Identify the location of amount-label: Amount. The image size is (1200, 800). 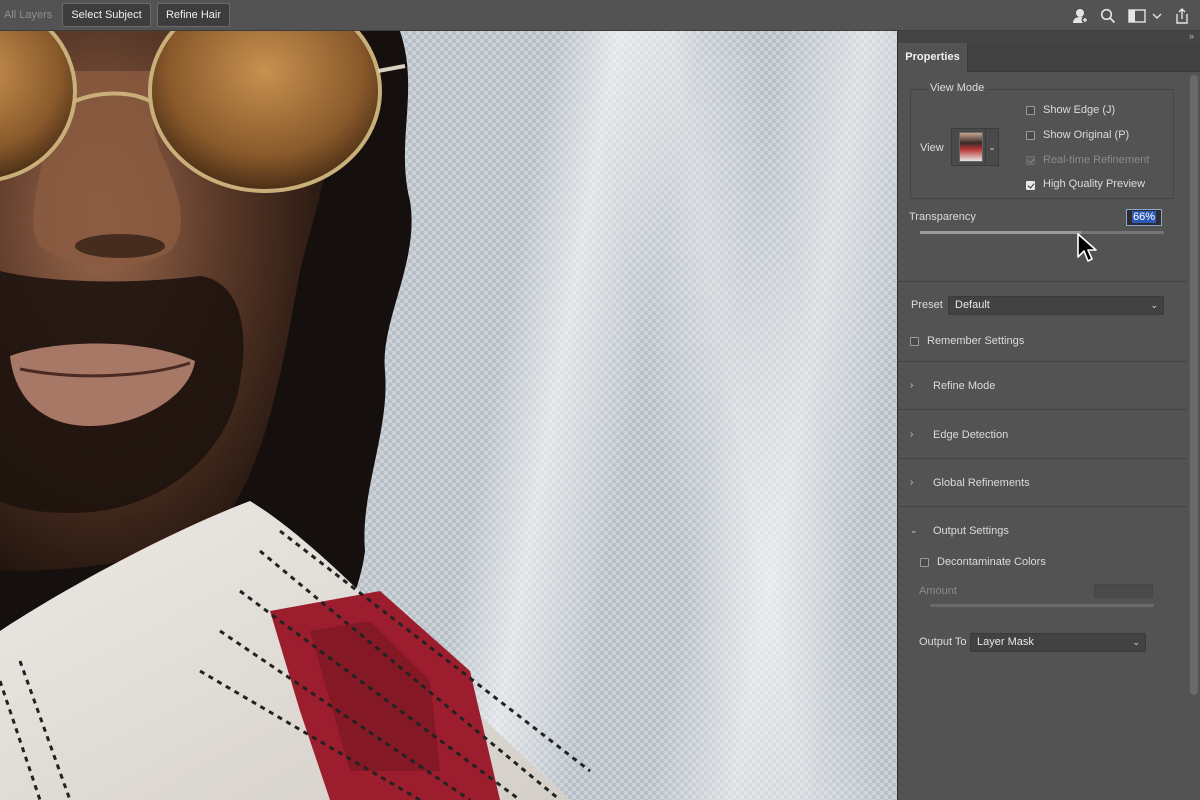
(938, 591).